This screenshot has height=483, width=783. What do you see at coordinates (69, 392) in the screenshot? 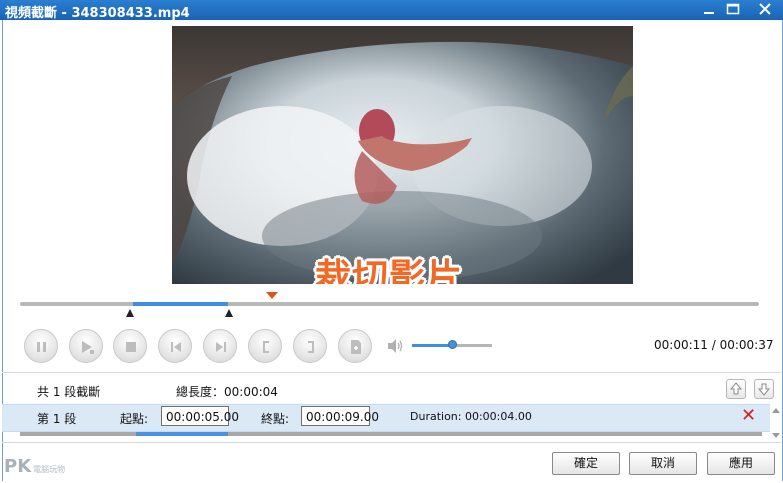
I see `segment-count-label: 共 1 段截斷` at bounding box center [69, 392].